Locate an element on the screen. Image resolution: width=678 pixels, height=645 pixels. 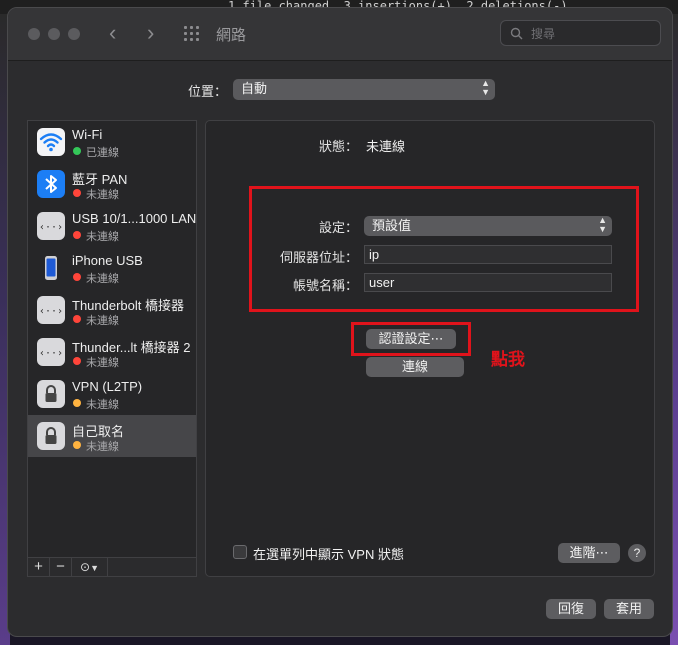
bluetooth-icon is located at coordinates (51, 184).